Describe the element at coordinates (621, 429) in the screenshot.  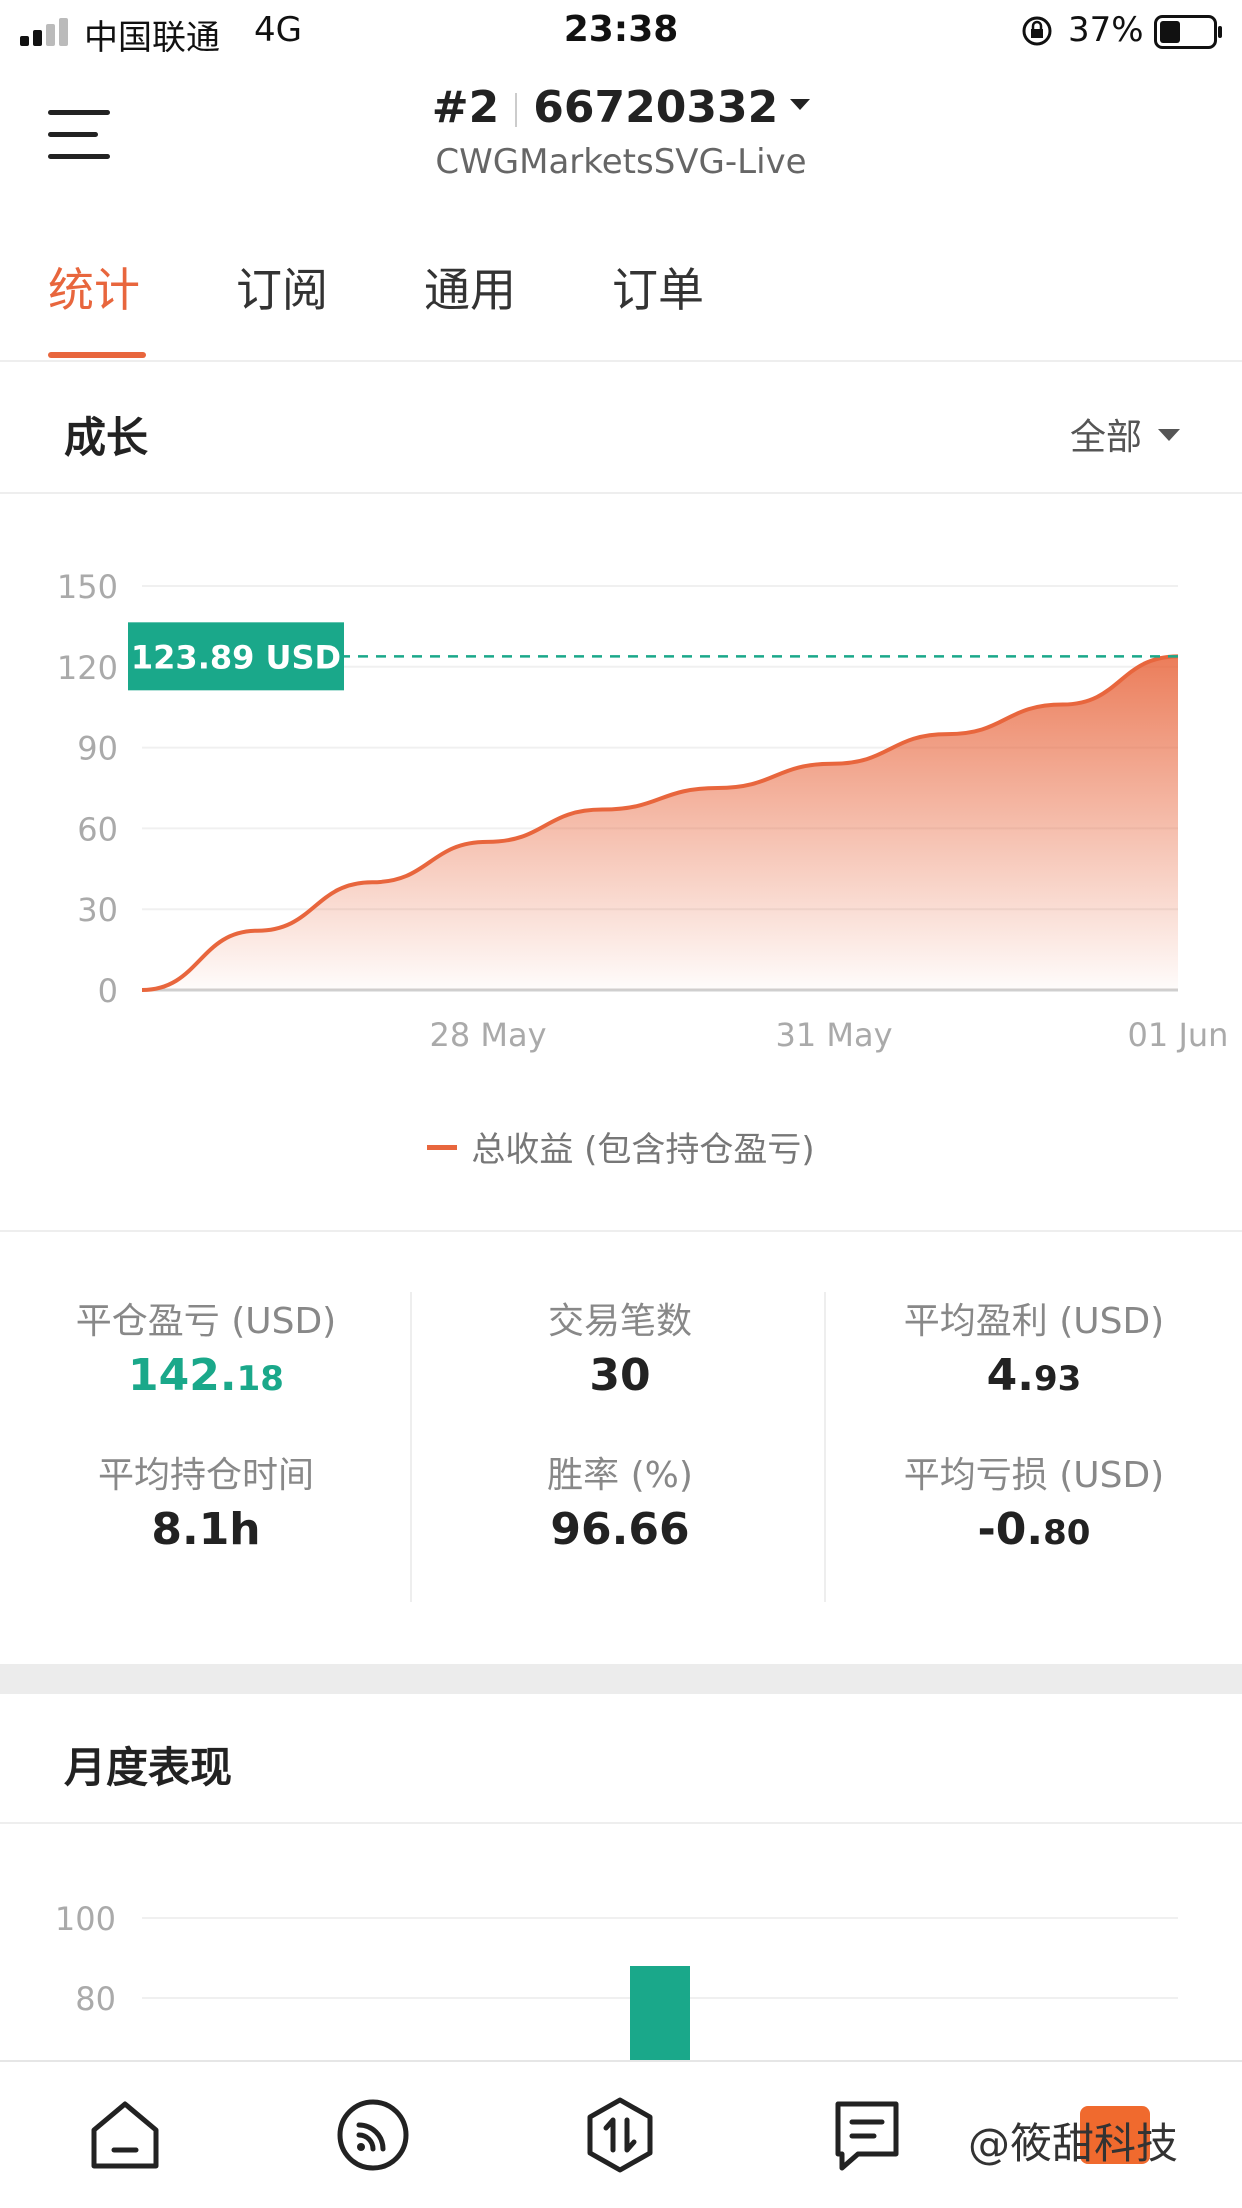
I see `growth-header: 成长 全部` at that location.